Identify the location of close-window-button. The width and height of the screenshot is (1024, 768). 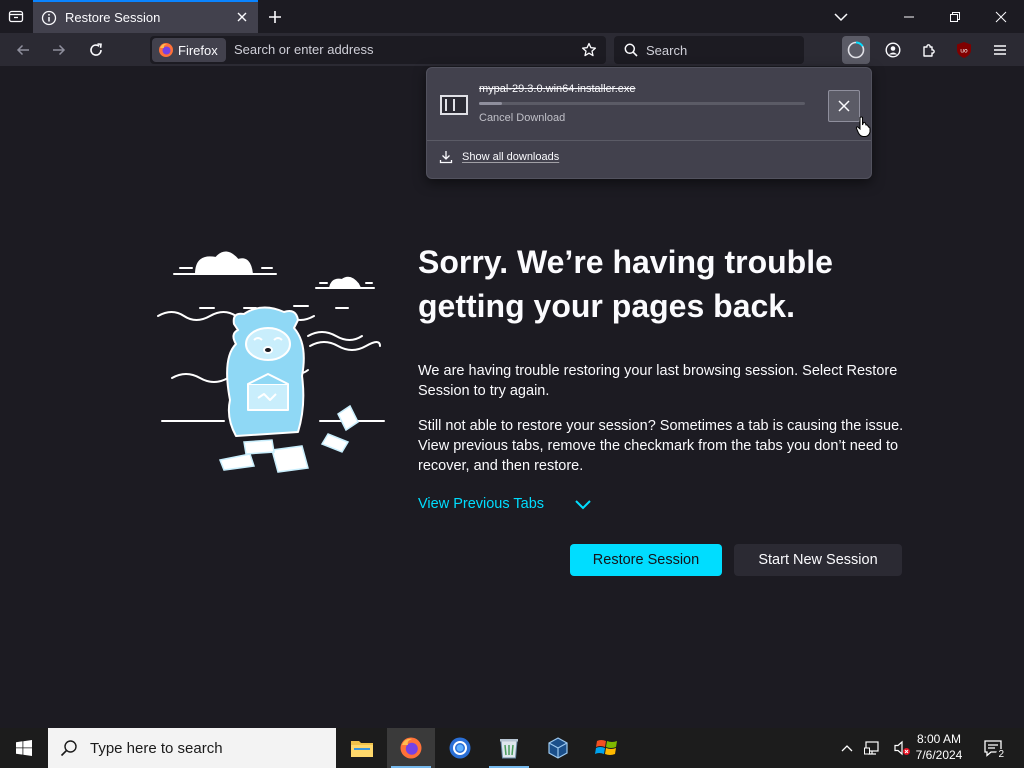
(1001, 16).